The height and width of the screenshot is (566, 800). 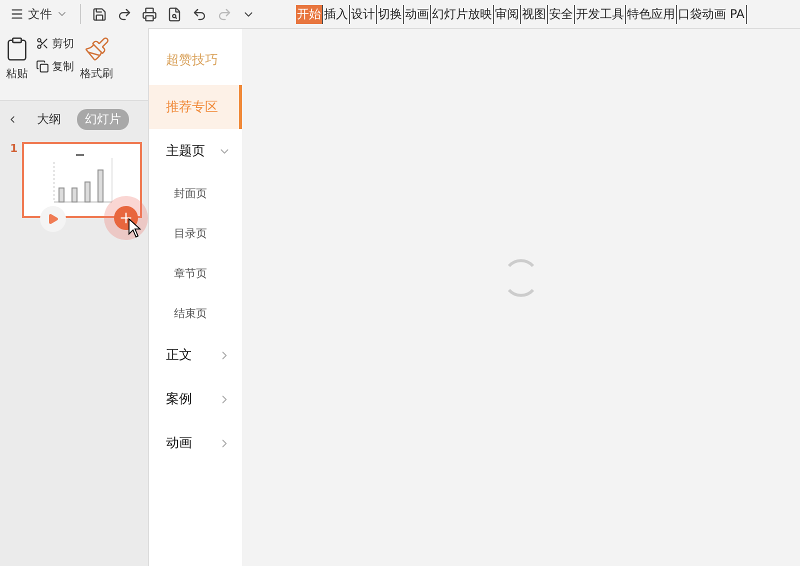 I want to click on view-tab: 大纲, so click(x=49, y=119).